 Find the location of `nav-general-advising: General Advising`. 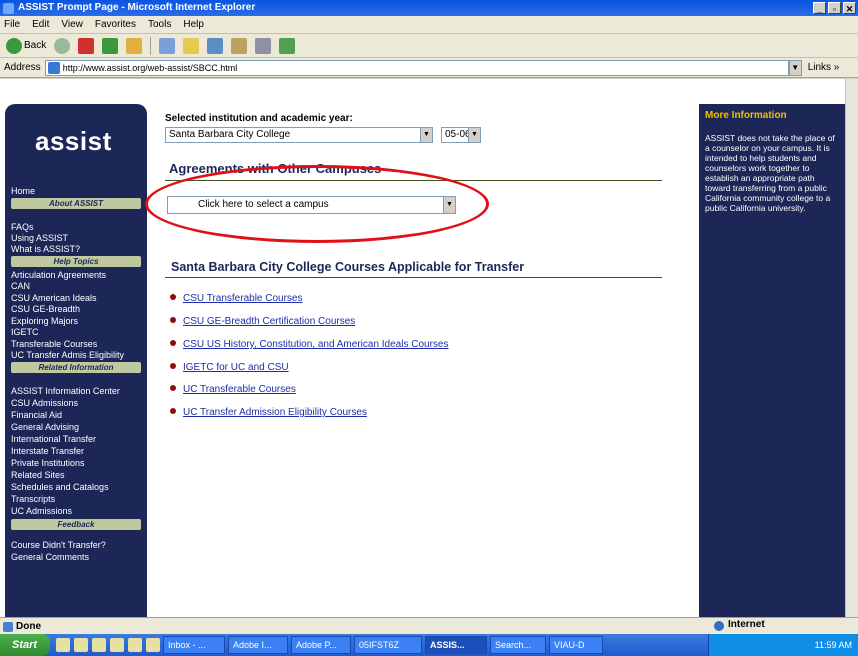

nav-general-advising: General Advising is located at coordinates (45, 427).